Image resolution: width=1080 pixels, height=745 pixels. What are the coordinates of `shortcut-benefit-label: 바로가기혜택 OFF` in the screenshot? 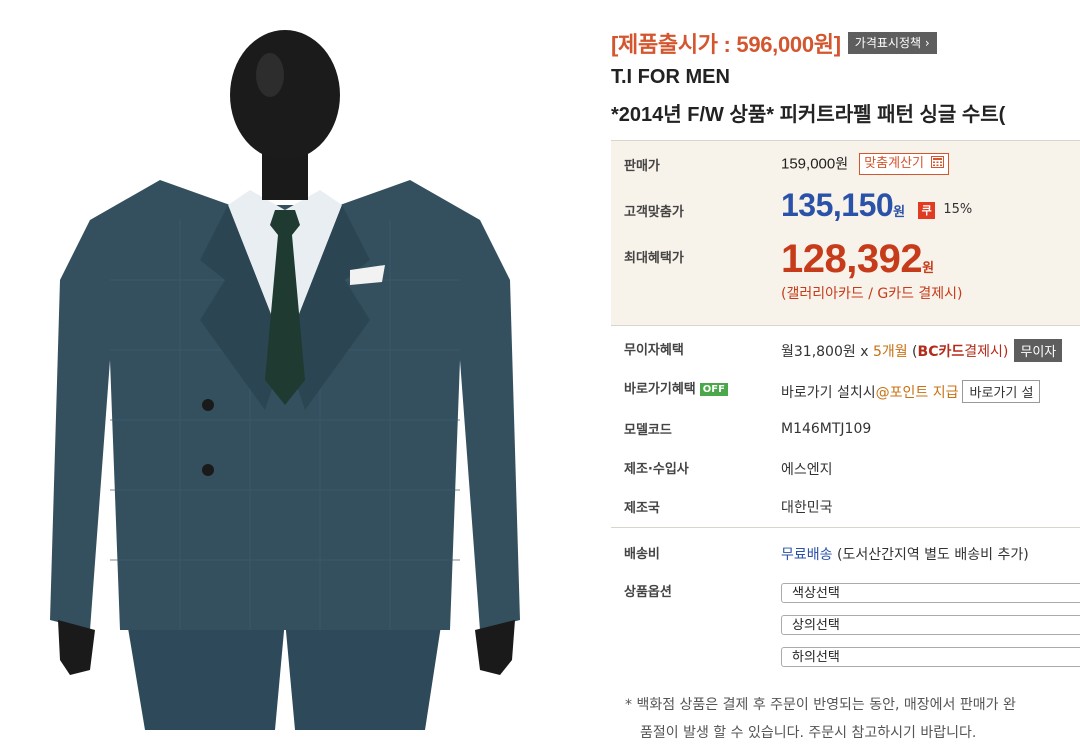 It's located at (676, 387).